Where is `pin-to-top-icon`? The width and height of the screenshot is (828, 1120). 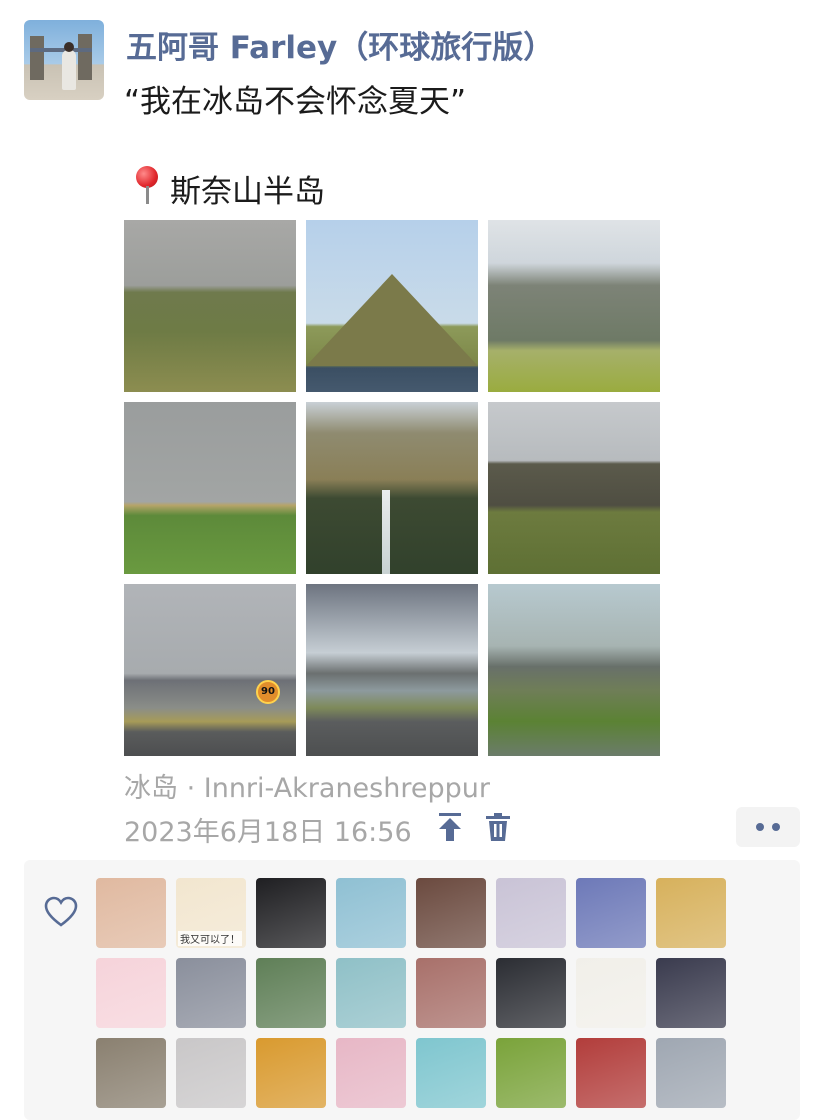 pin-to-top-icon is located at coordinates (450, 827).